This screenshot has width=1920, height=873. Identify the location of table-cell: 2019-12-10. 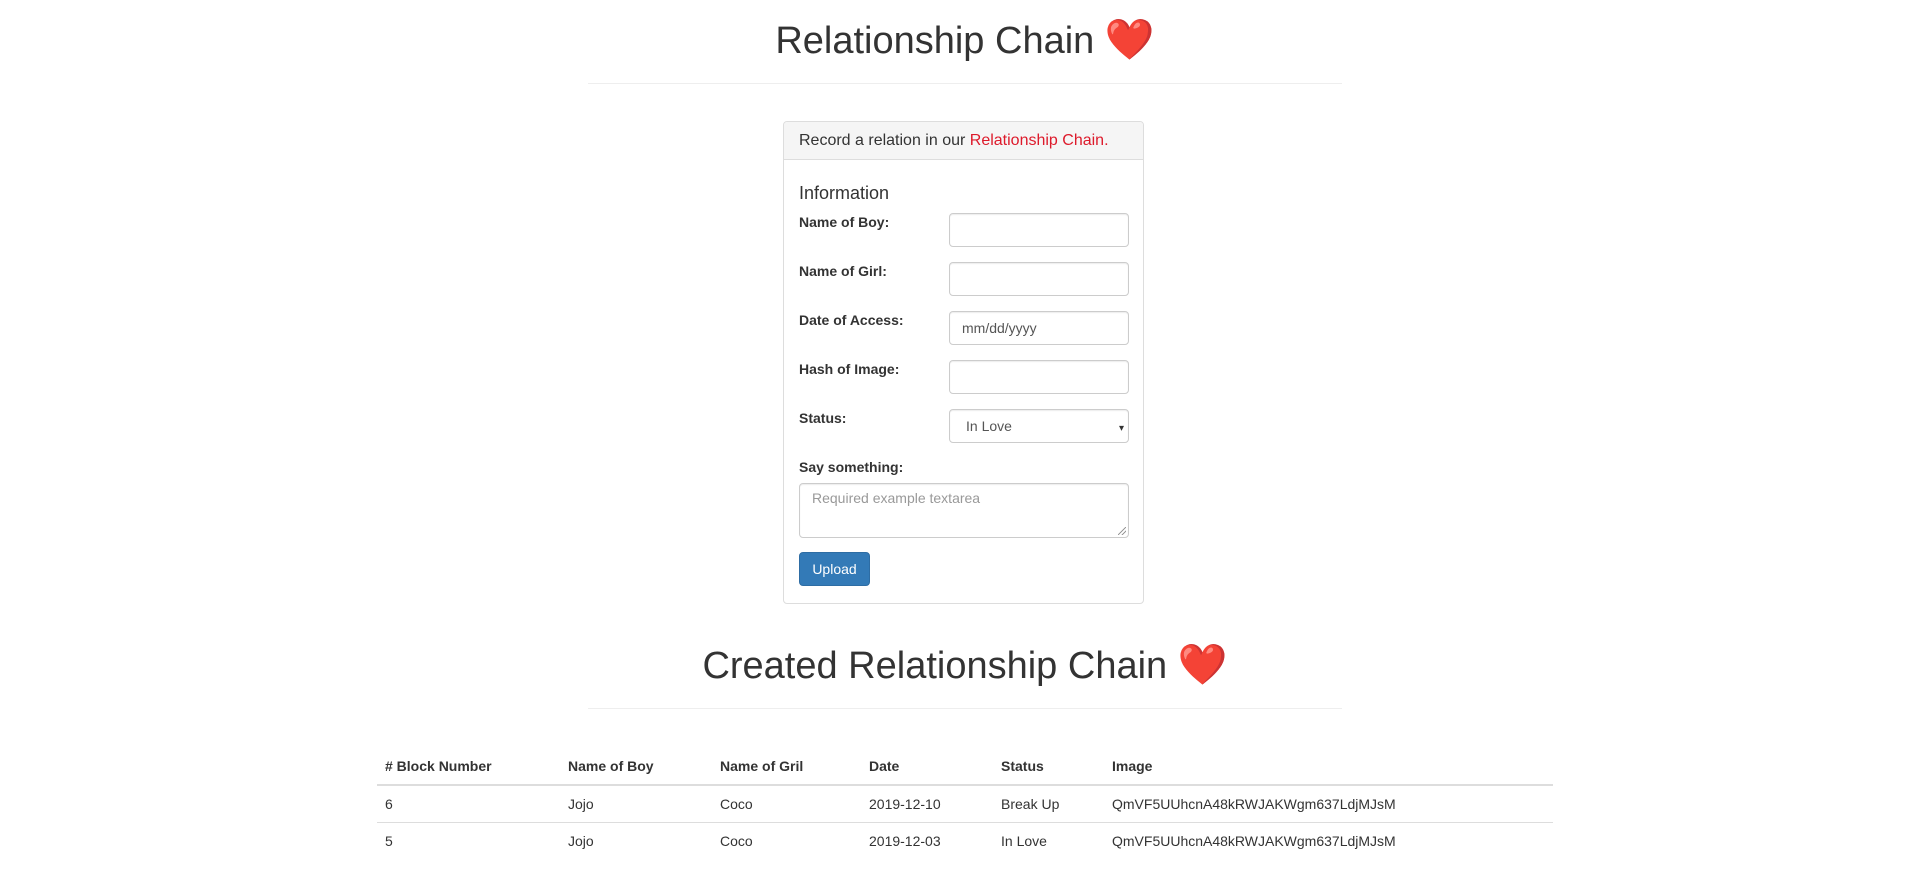
(927, 803).